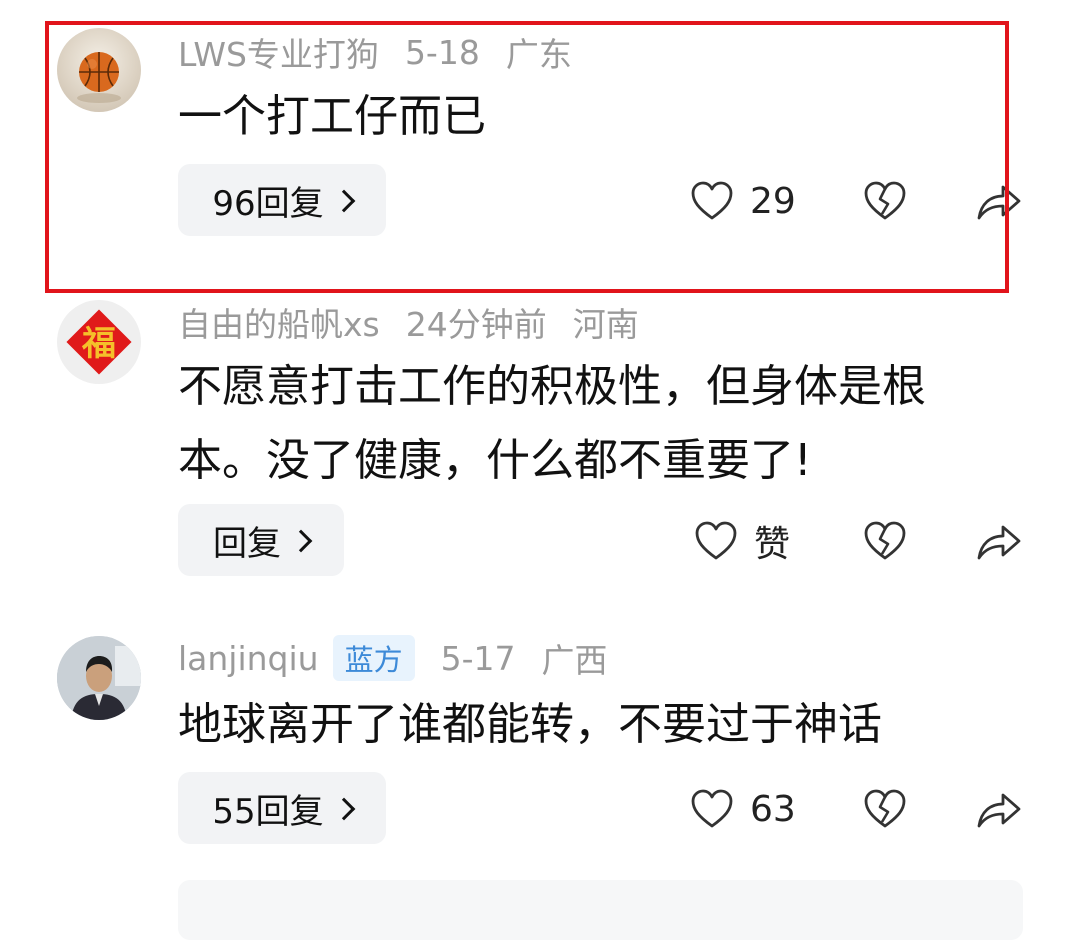 This screenshot has width=1080, height=940. What do you see at coordinates (600, 910) in the screenshot?
I see `nested-reply-preview` at bounding box center [600, 910].